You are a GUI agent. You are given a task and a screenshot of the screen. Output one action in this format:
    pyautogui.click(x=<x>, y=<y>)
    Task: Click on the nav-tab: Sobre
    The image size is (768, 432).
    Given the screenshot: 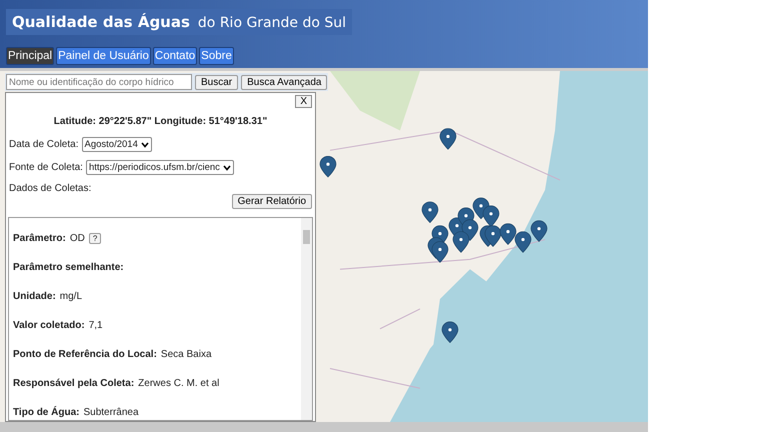 What is the action you would take?
    pyautogui.click(x=216, y=56)
    